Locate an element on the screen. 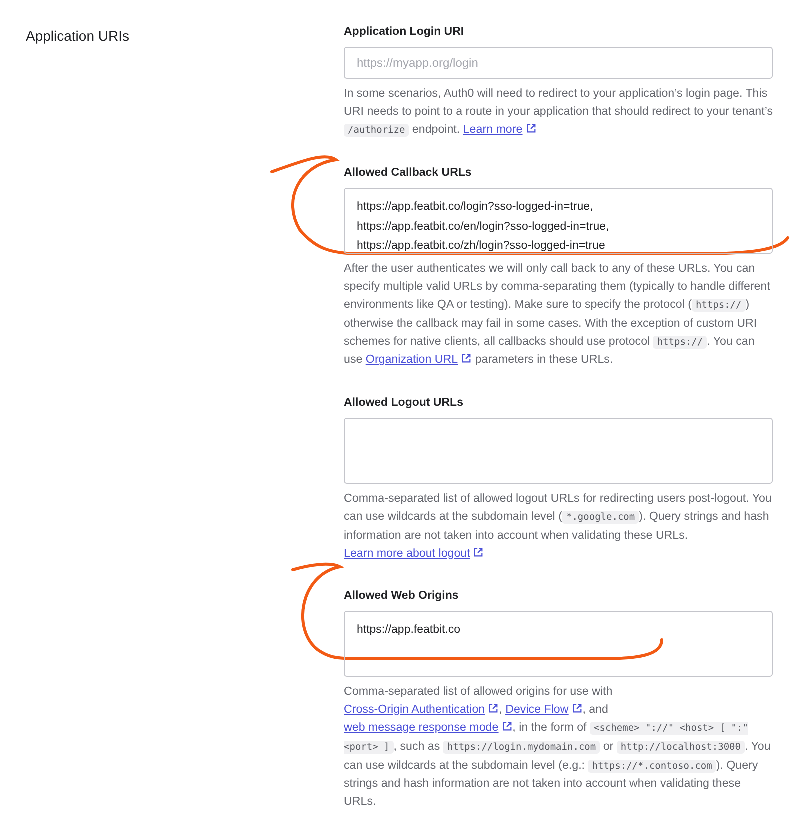 This screenshot has height=816, width=797. help-link: Learn more is located at coordinates (500, 129).